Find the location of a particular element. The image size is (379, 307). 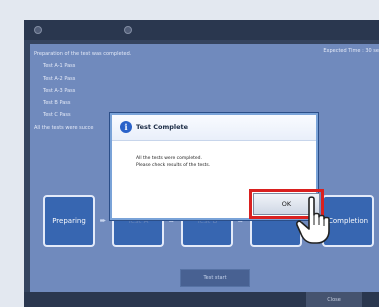

dialog-message-line: All the tests were completed. is located at coordinates (169, 158).